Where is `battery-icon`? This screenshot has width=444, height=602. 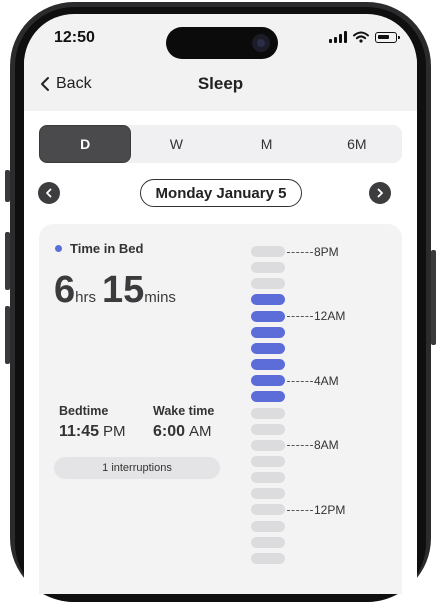 battery-icon is located at coordinates (387, 37).